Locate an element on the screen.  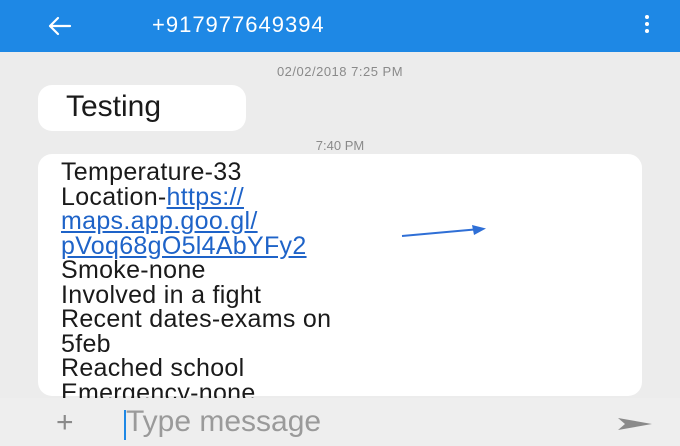
message-input is located at coordinates (341, 422).